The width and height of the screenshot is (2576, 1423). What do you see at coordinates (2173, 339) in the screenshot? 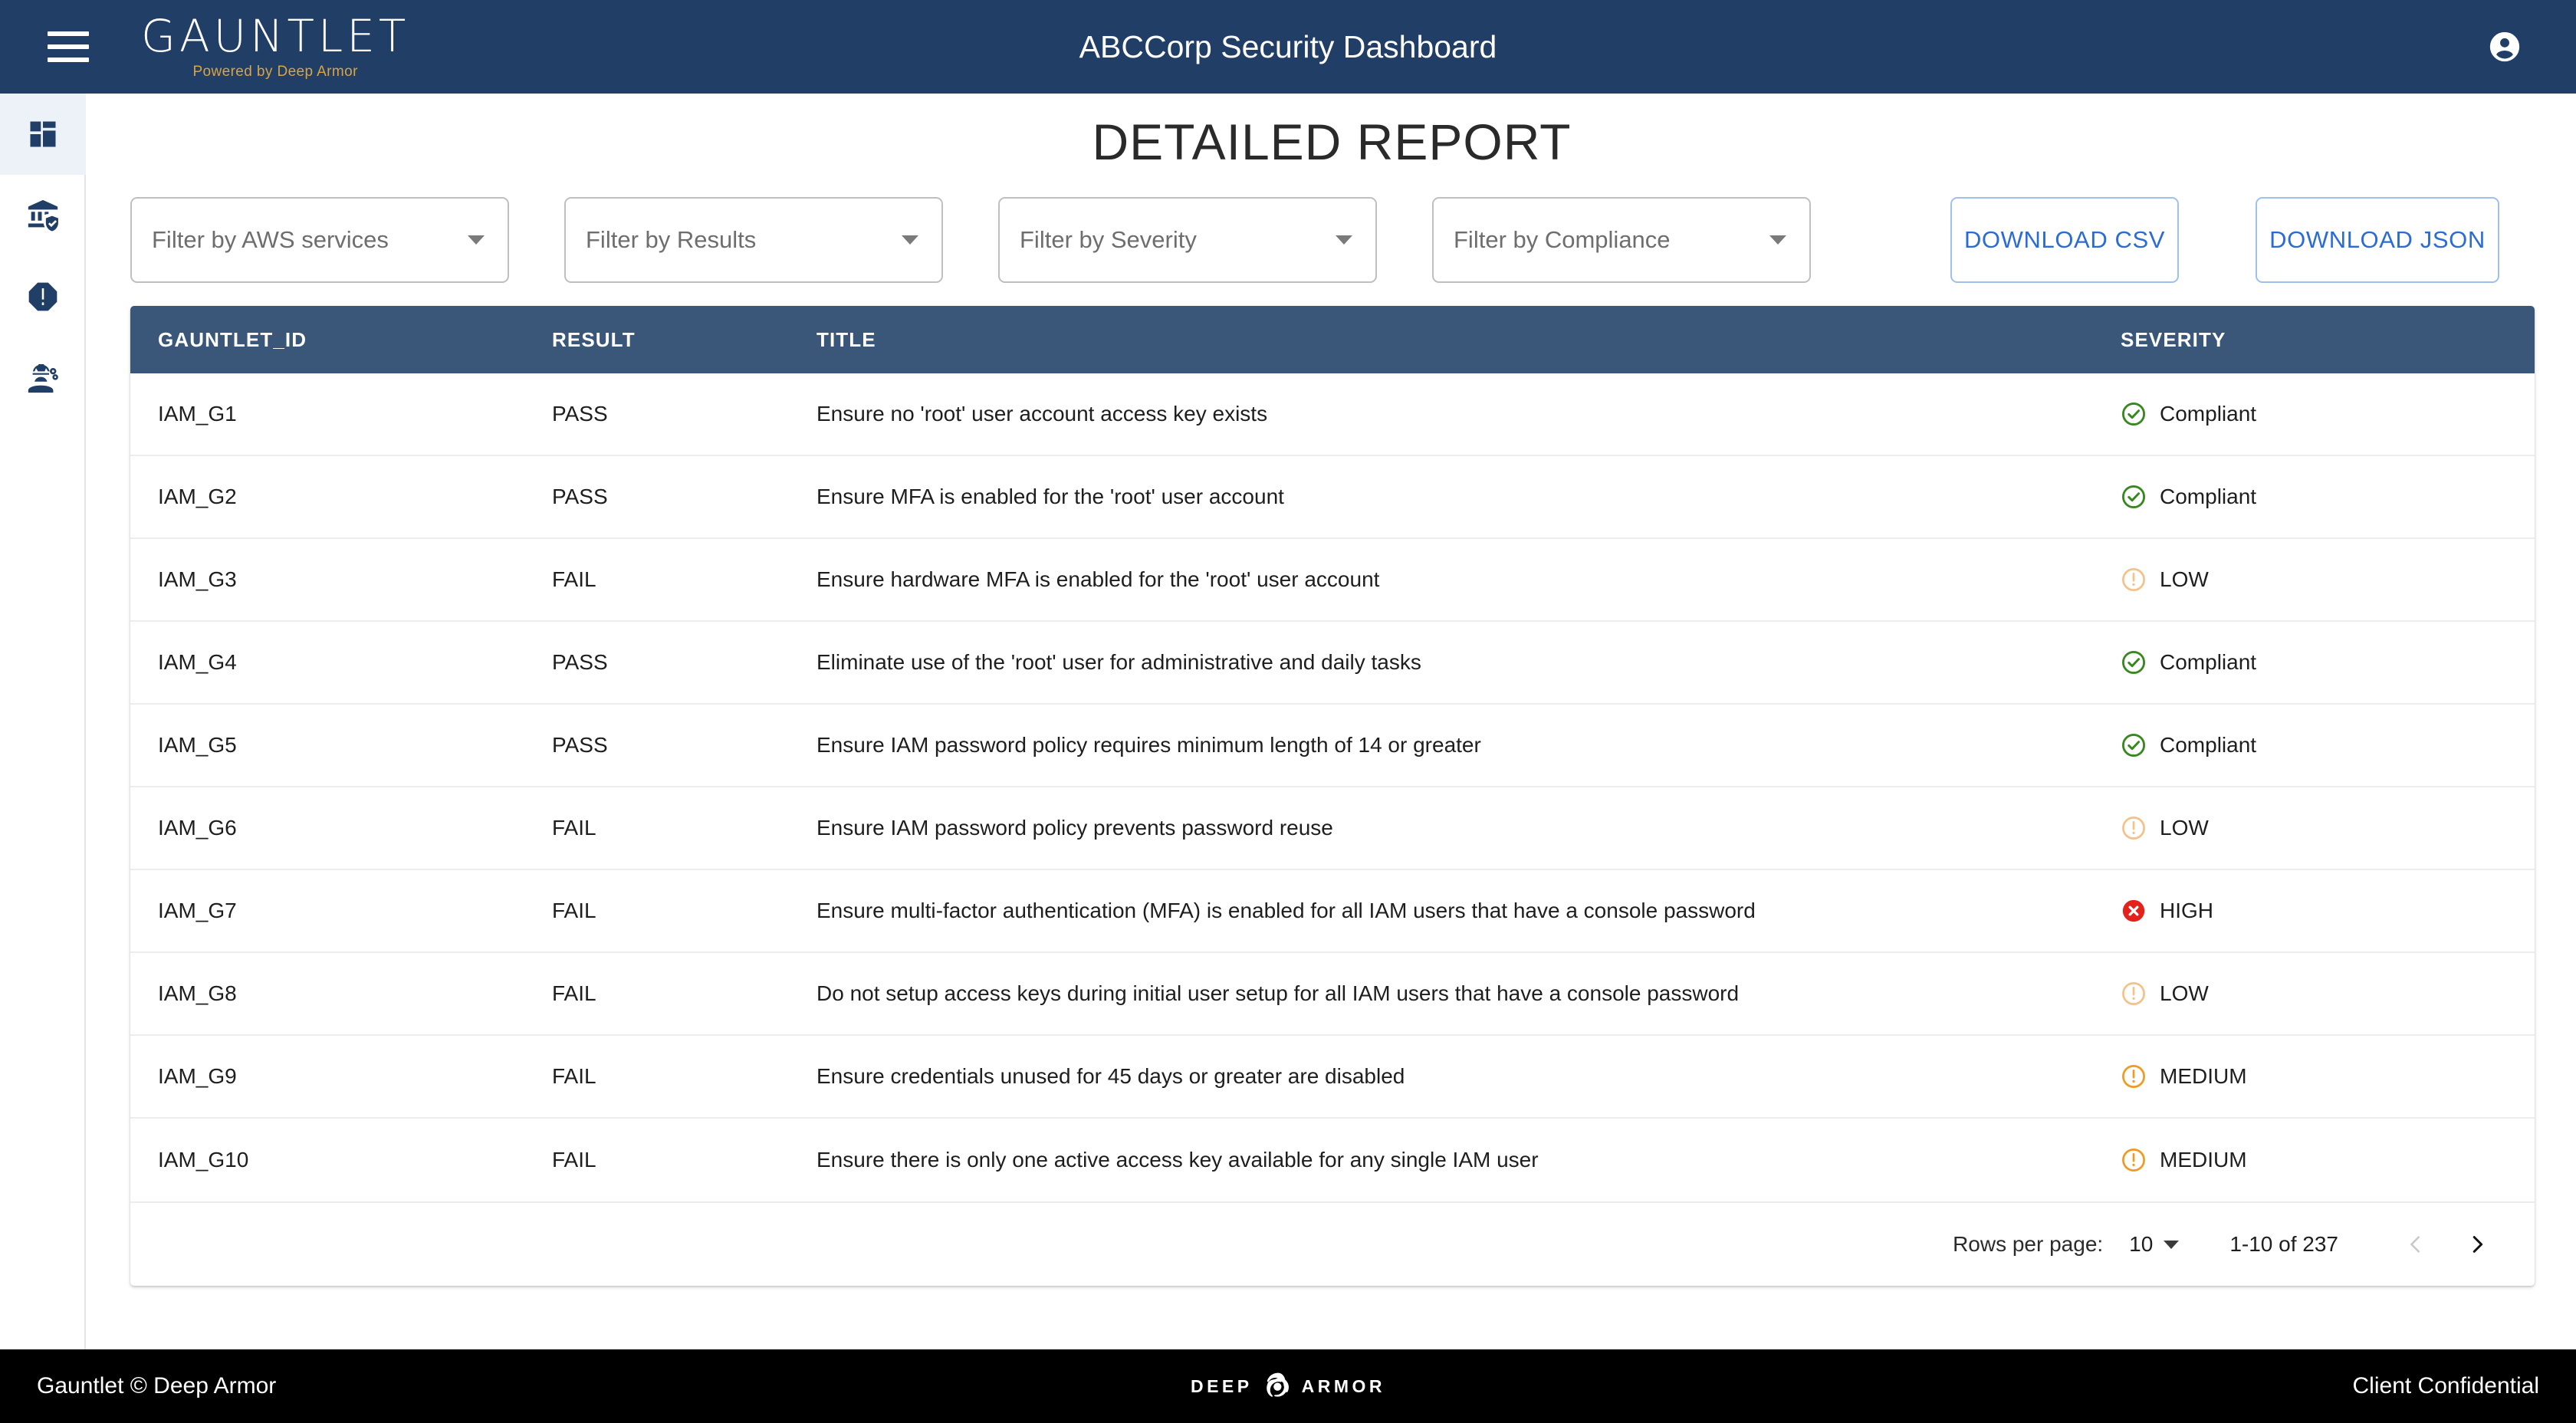
I see `column-header-severity: SEVERITY` at bounding box center [2173, 339].